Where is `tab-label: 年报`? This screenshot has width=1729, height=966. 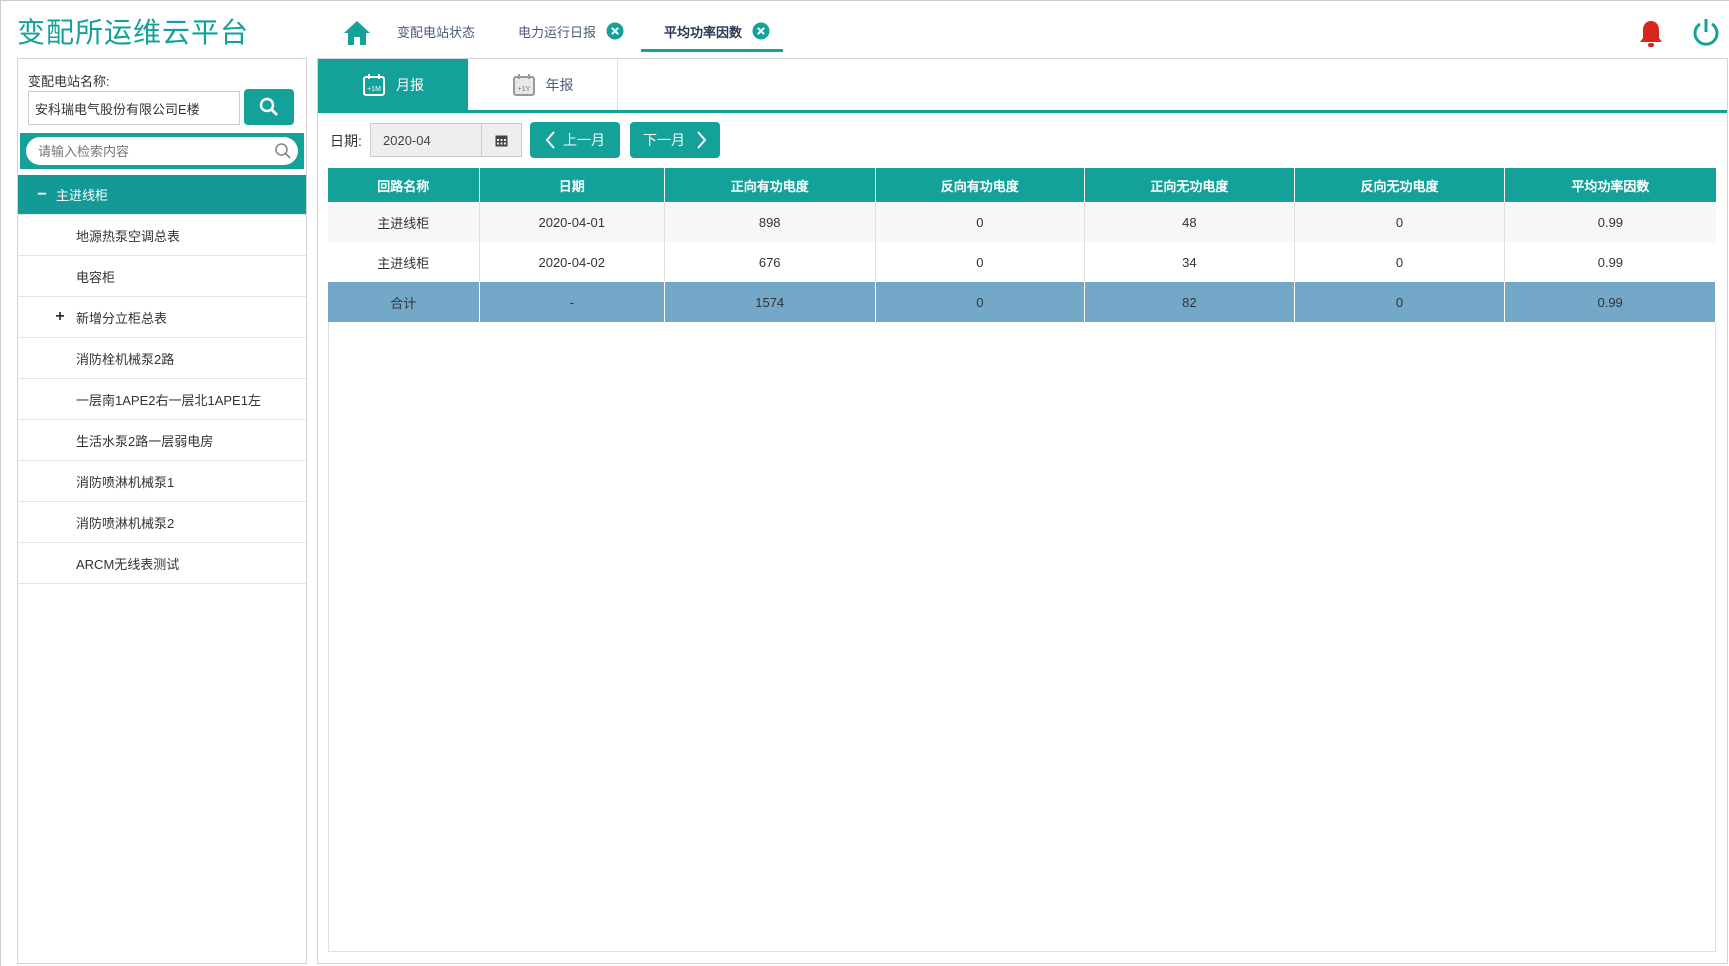 tab-label: 年报 is located at coordinates (559, 84).